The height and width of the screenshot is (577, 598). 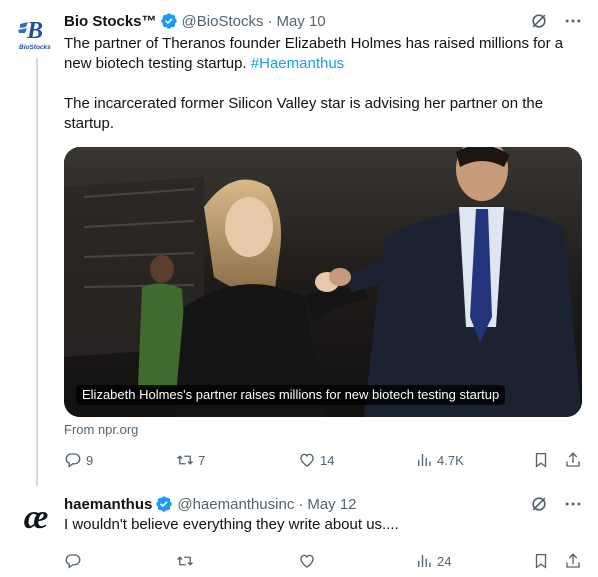 I want to click on svg-text: B, so click(x=34, y=31).